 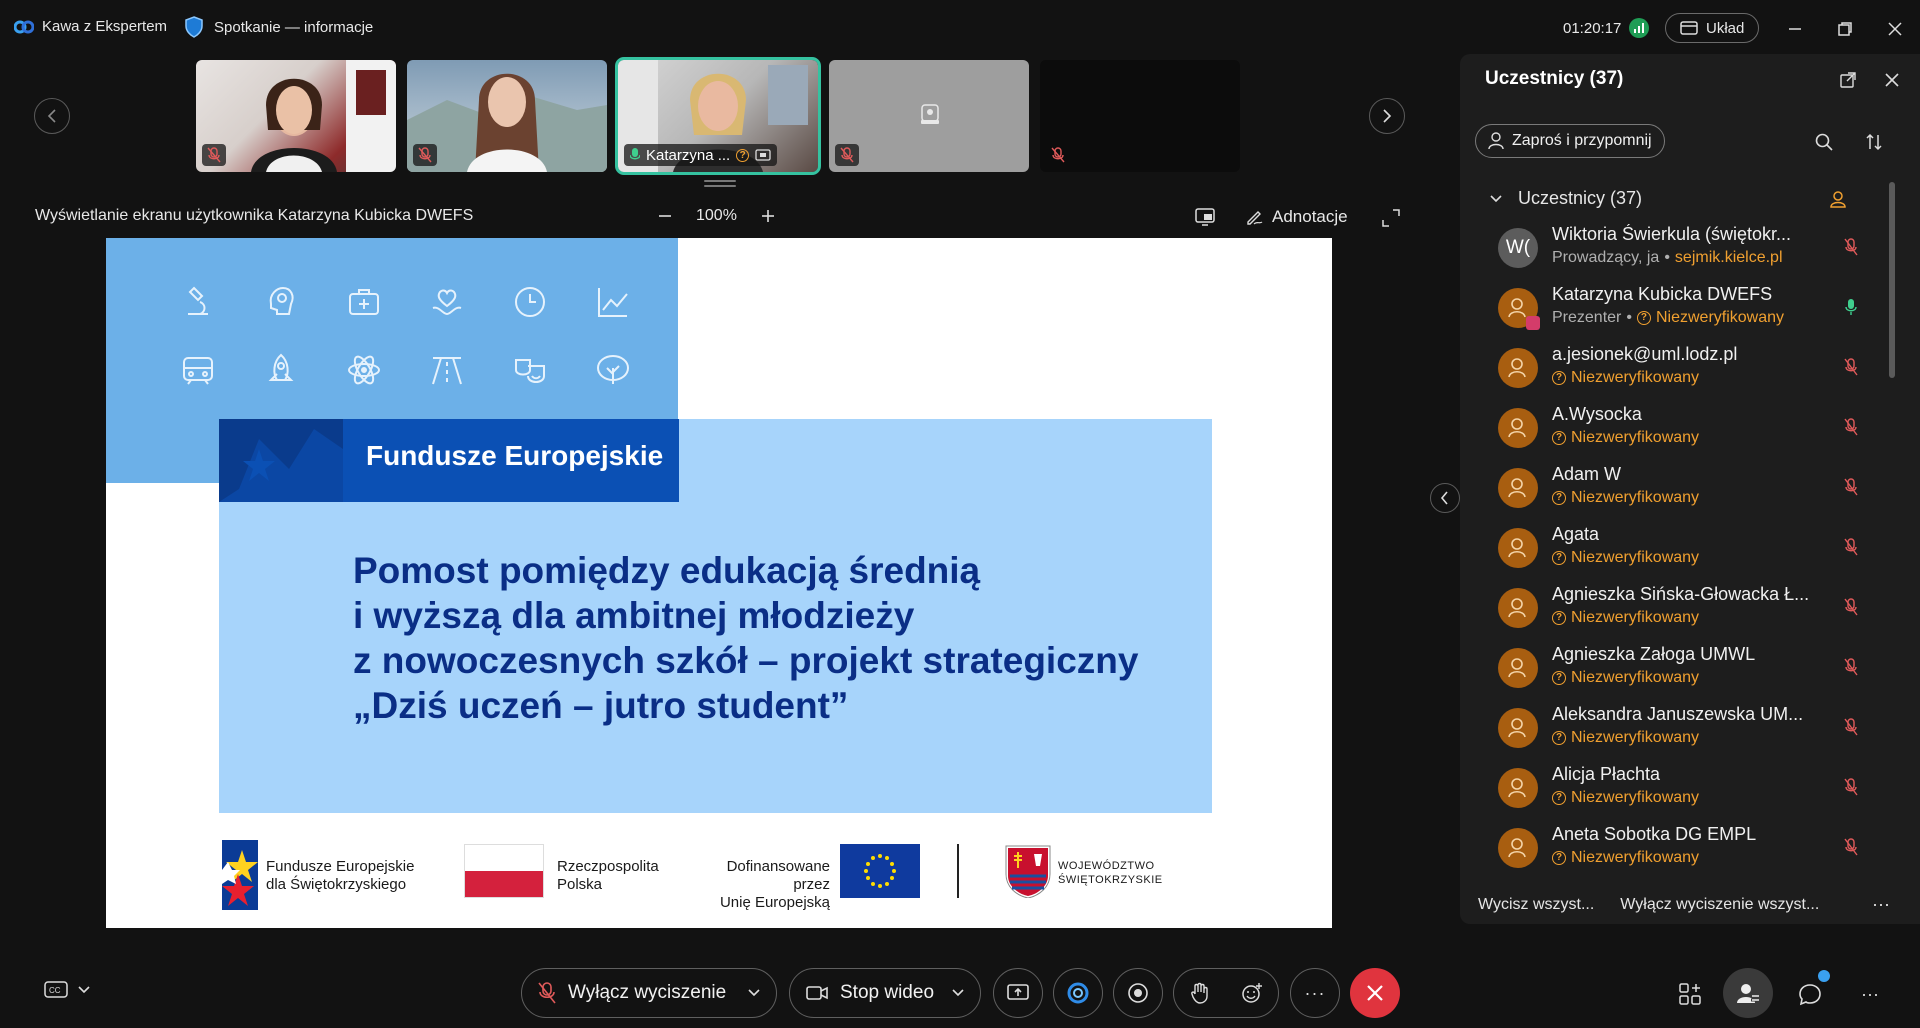 What do you see at coordinates (1138, 993) in the screenshot?
I see `record-button` at bounding box center [1138, 993].